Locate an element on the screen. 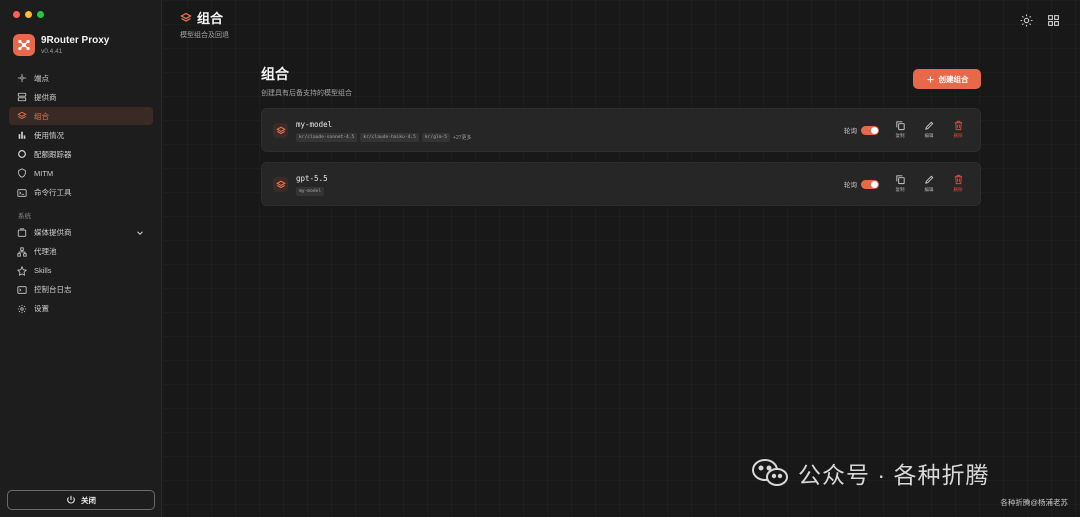 The image size is (1080, 517). combo-card: gpt-5.5 my-model 轮询 复制 编辑 删除 is located at coordinates (621, 184).